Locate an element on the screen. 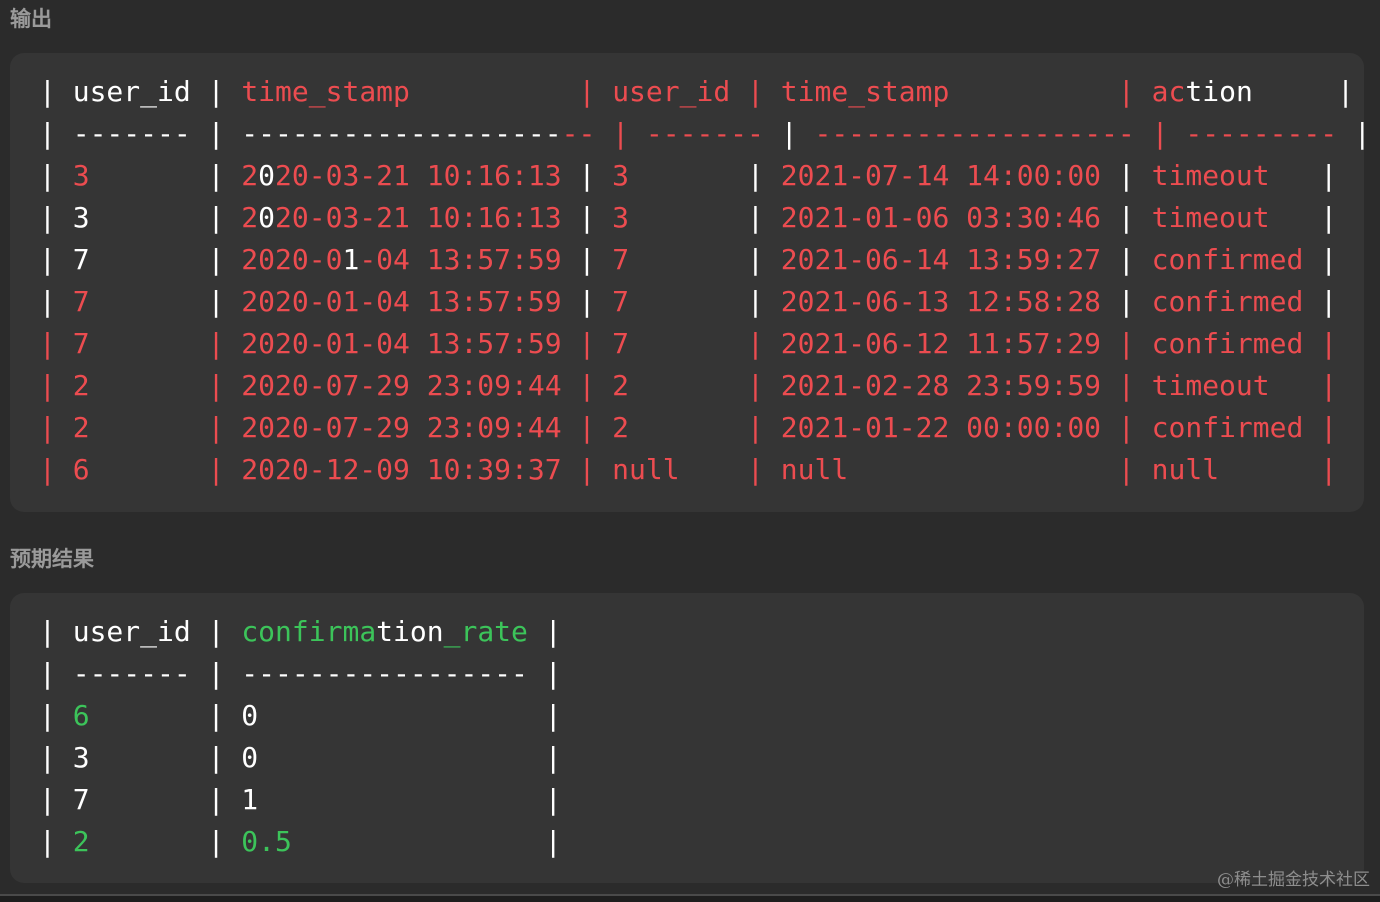 The height and width of the screenshot is (902, 1380). bottom-strip is located at coordinates (690, 899).